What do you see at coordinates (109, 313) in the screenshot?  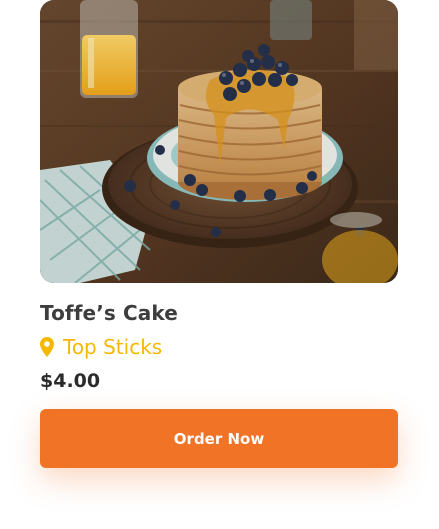 I see `product-title: Toffe’s Cake` at bounding box center [109, 313].